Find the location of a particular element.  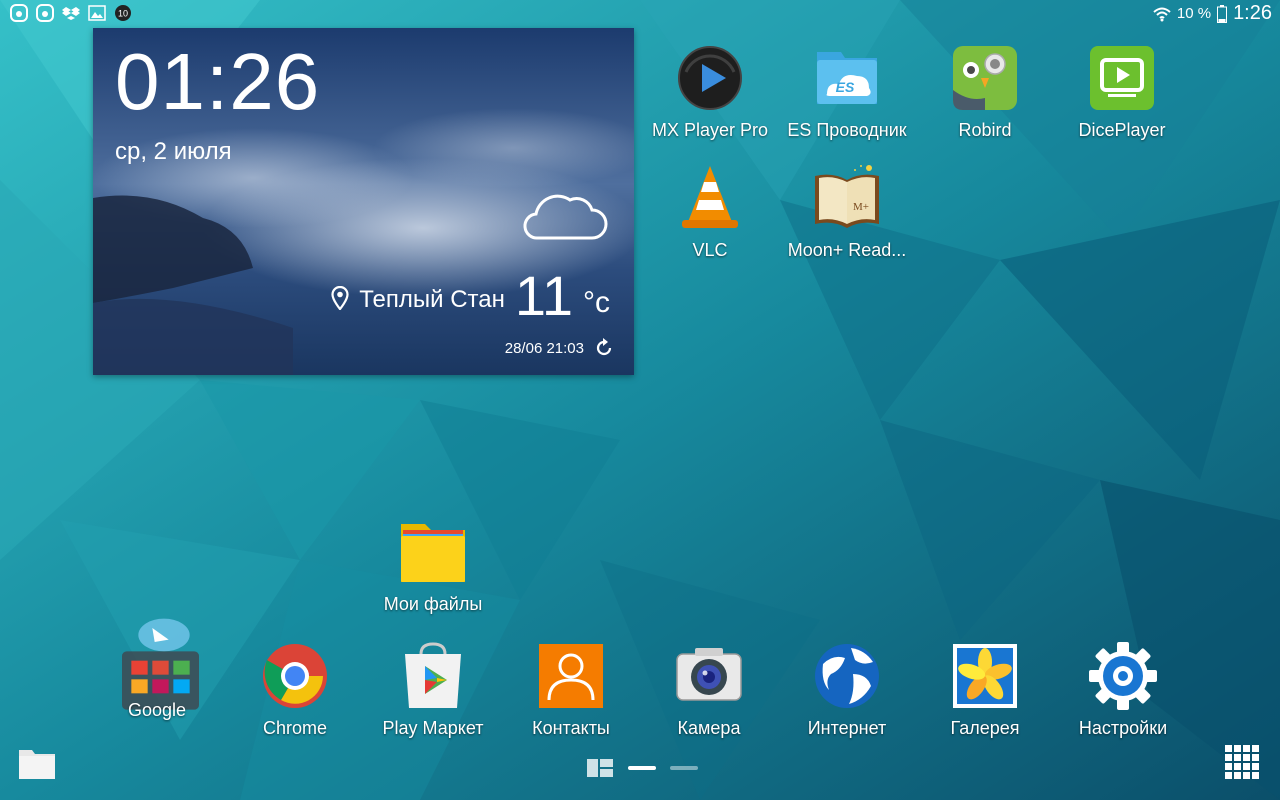

page-dot is located at coordinates (684, 768).